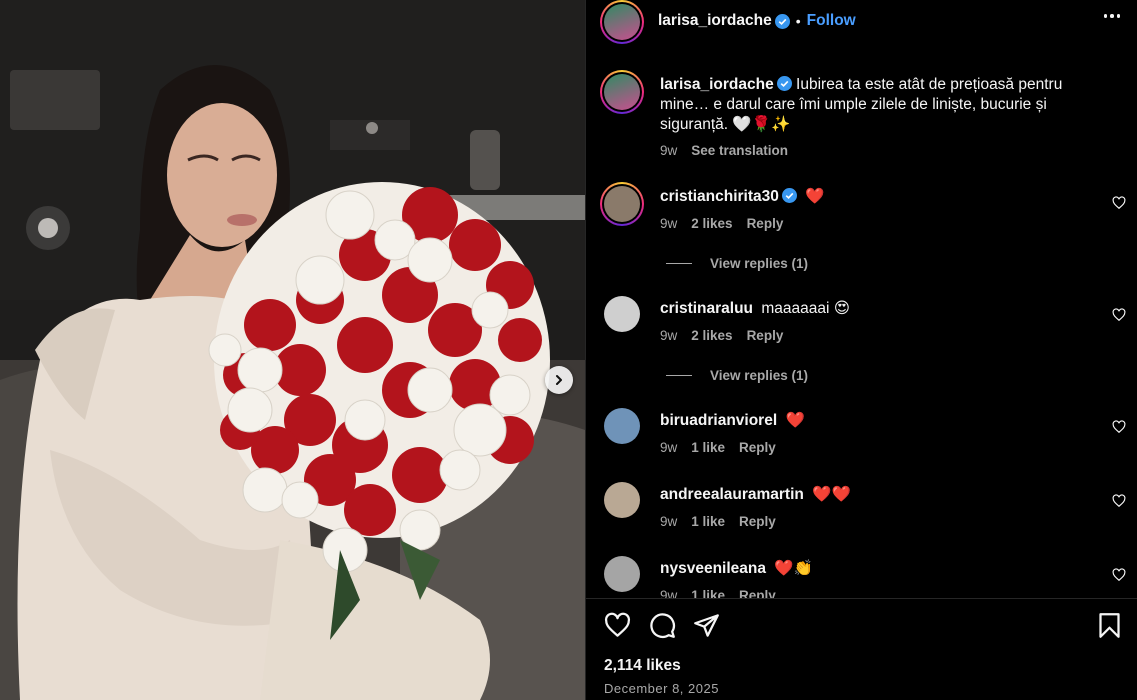 The height and width of the screenshot is (700, 1137). Describe the element at coordinates (831, 494) in the screenshot. I see `comment-text: ❤️❤️` at that location.